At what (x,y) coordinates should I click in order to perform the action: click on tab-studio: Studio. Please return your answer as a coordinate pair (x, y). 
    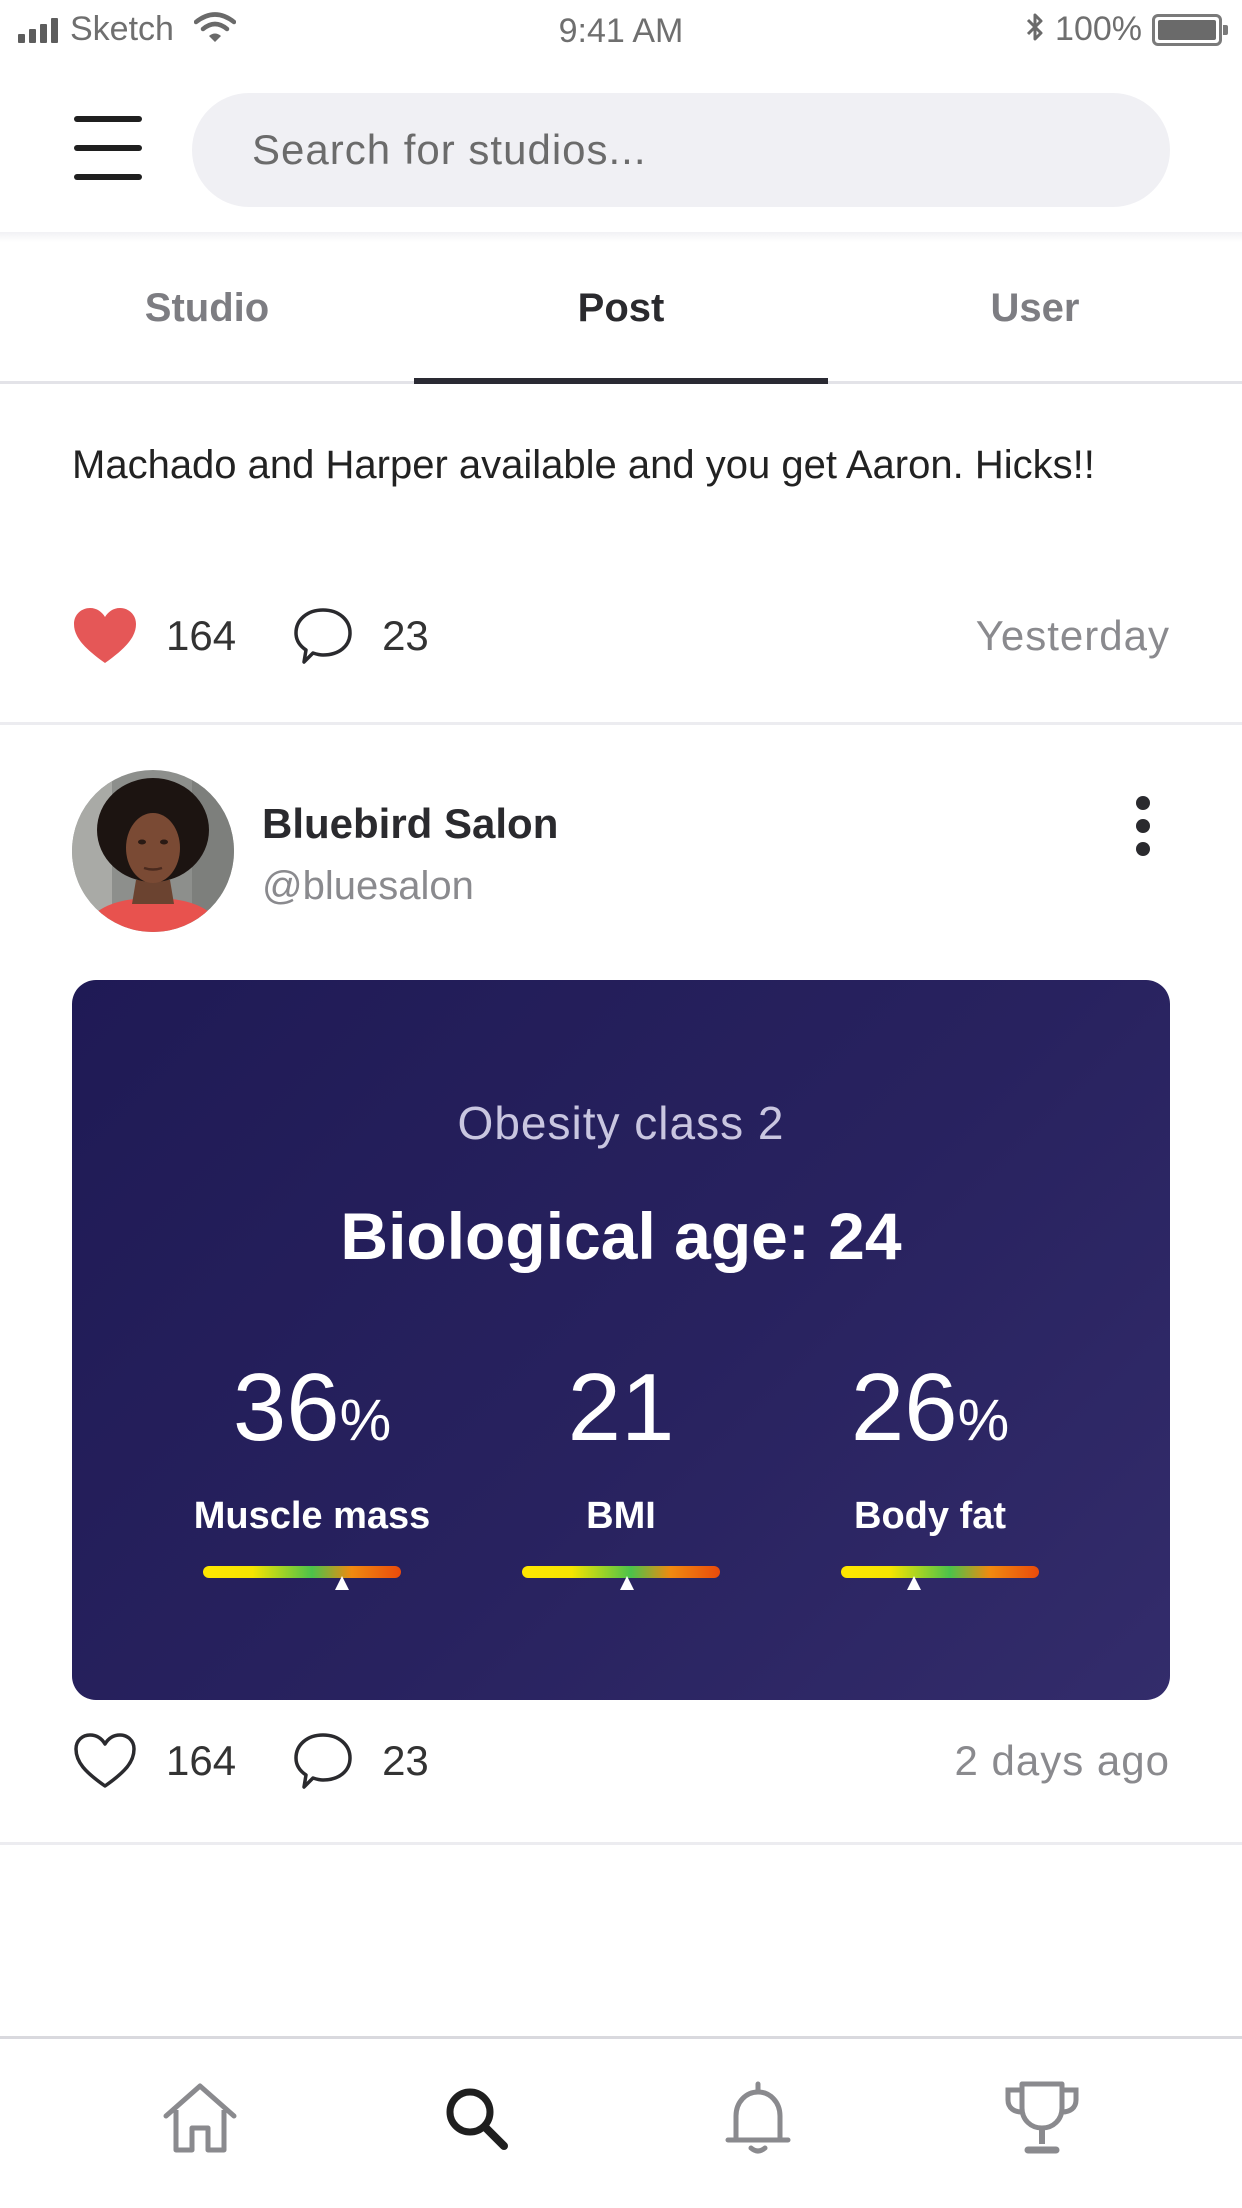
    Looking at the image, I should click on (207, 311).